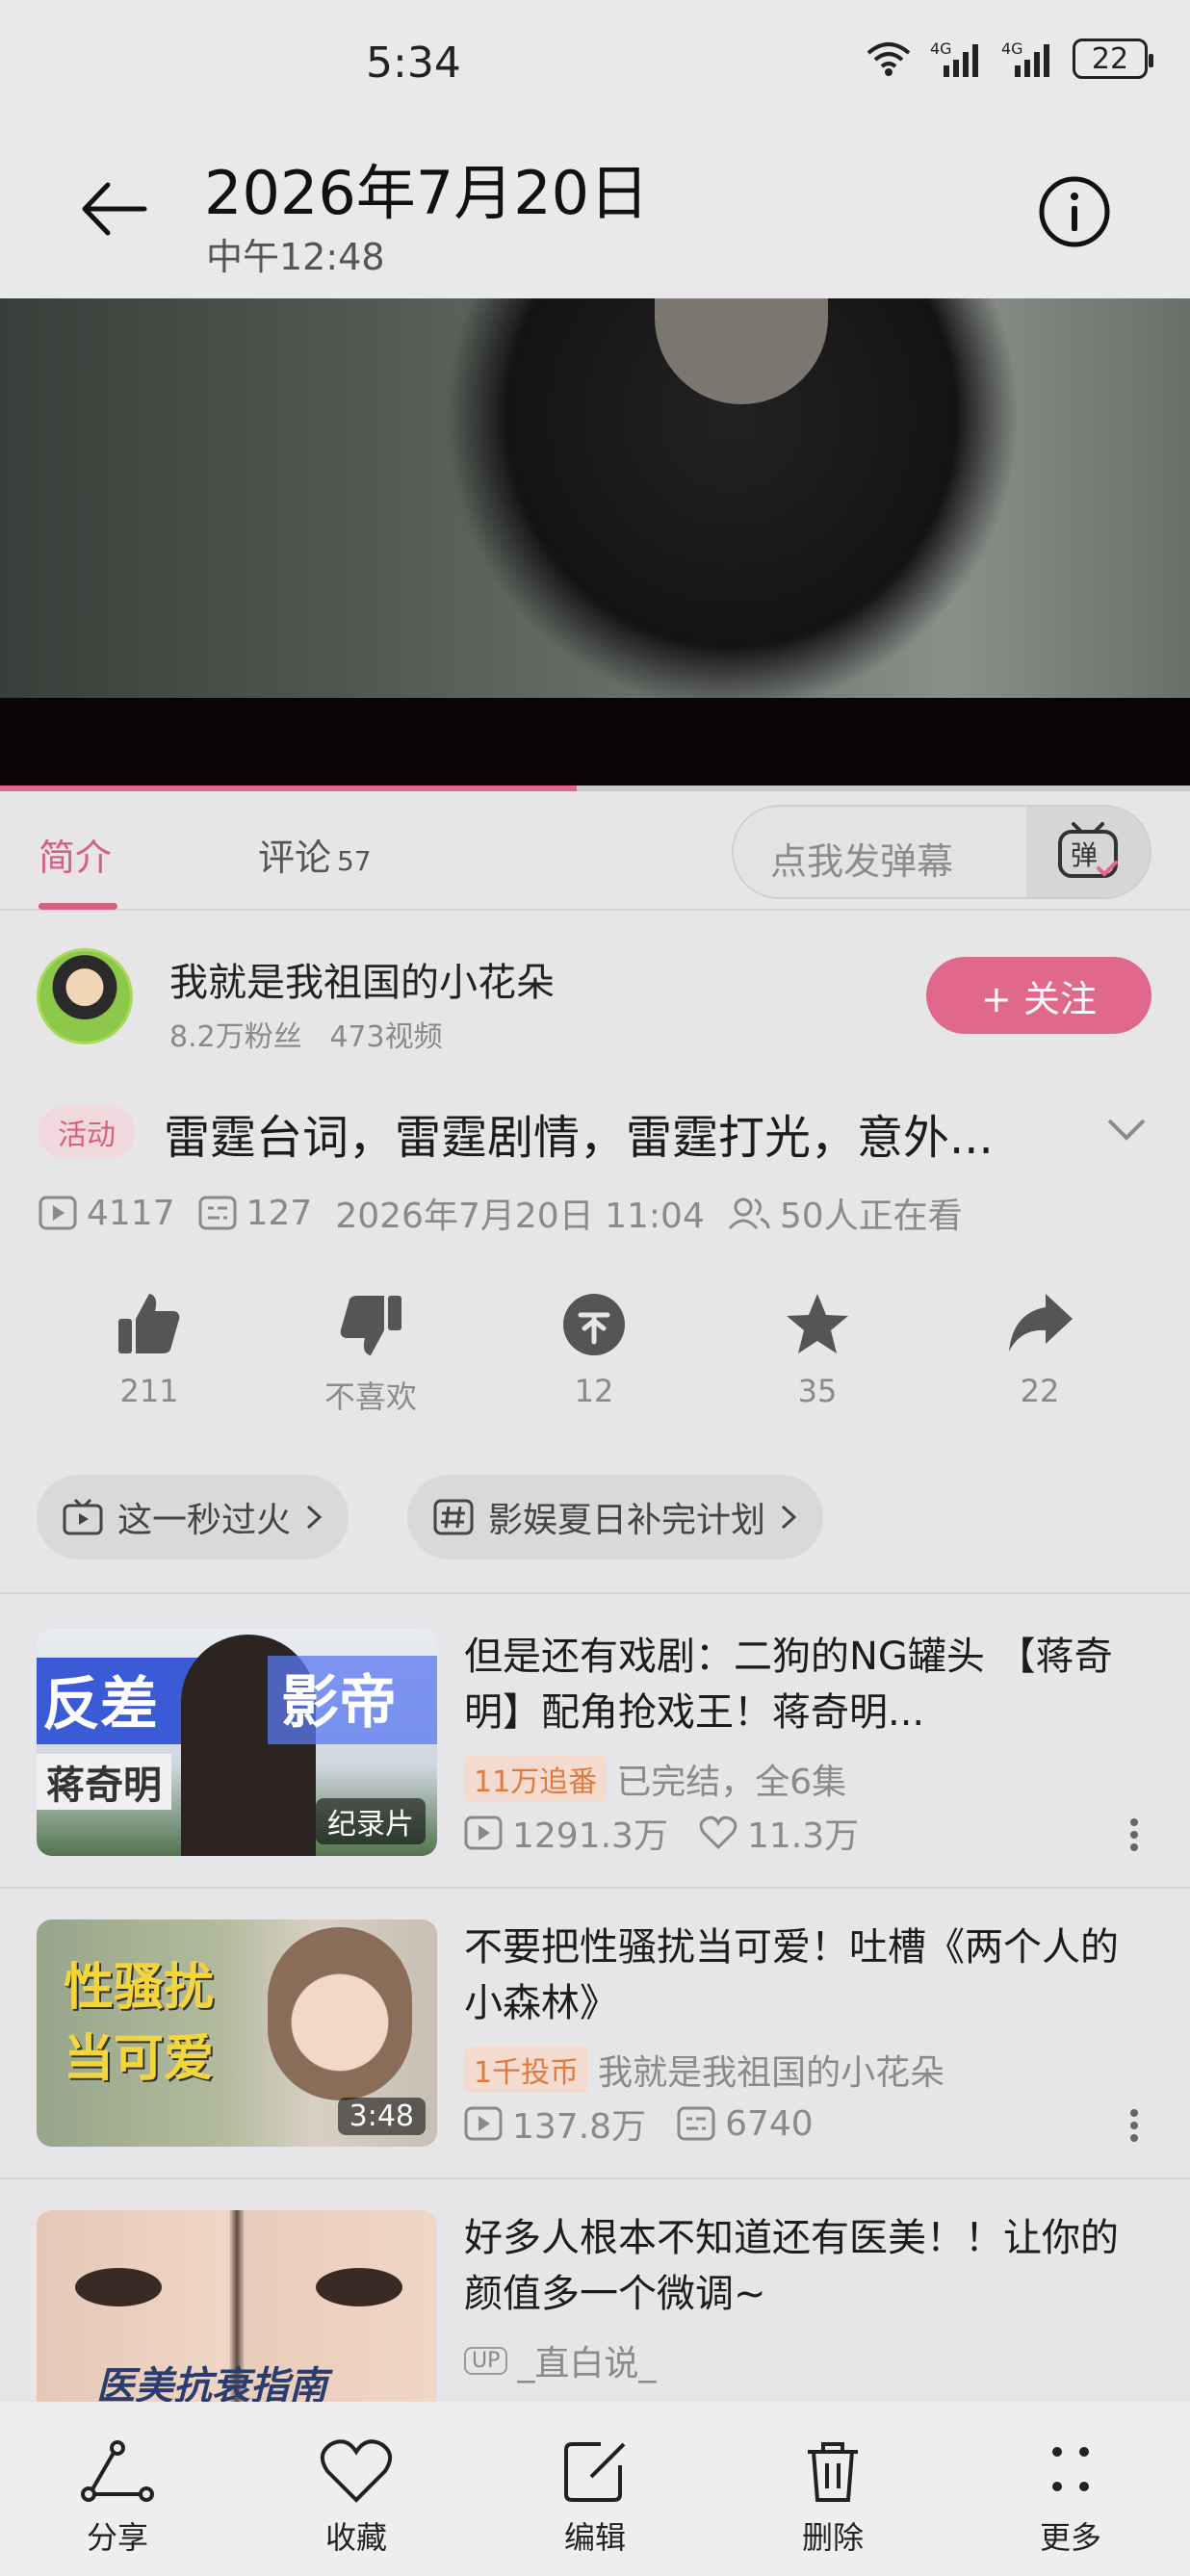  What do you see at coordinates (118, 2471) in the screenshot?
I see `share-icon` at bounding box center [118, 2471].